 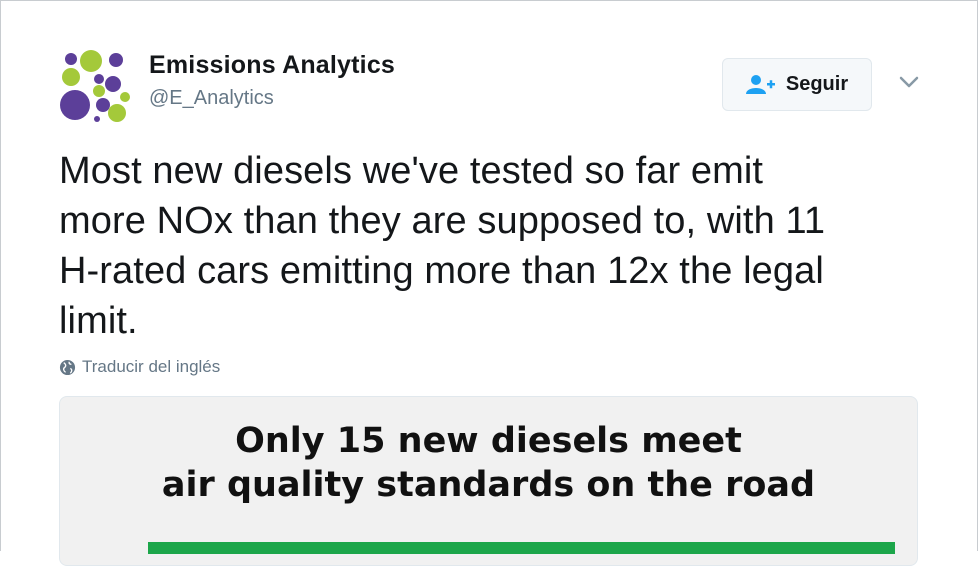 I want to click on tweet-text-line: limit., so click(x=98, y=321).